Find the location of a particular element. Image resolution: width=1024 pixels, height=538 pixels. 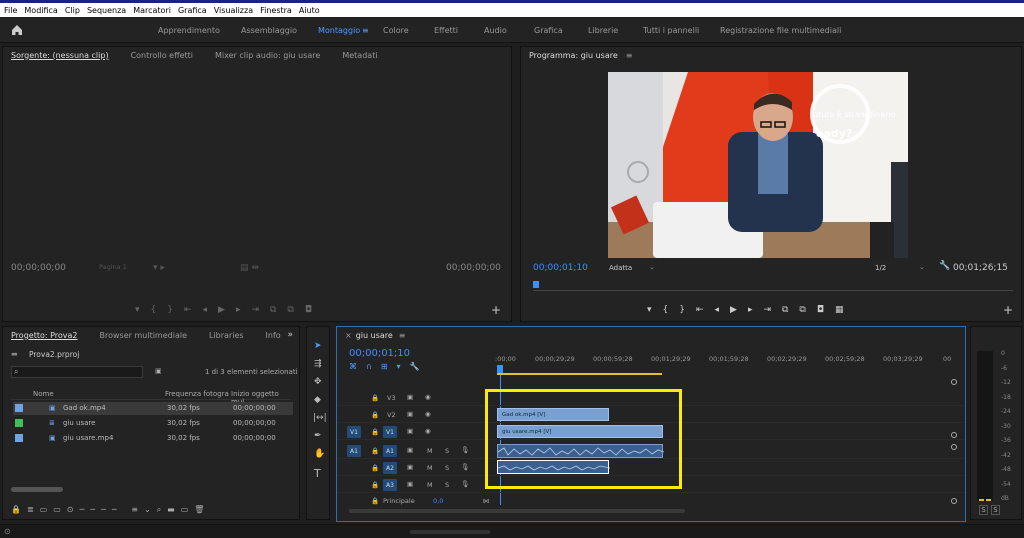

menu-finestra: Finestra is located at coordinates (276, 10).